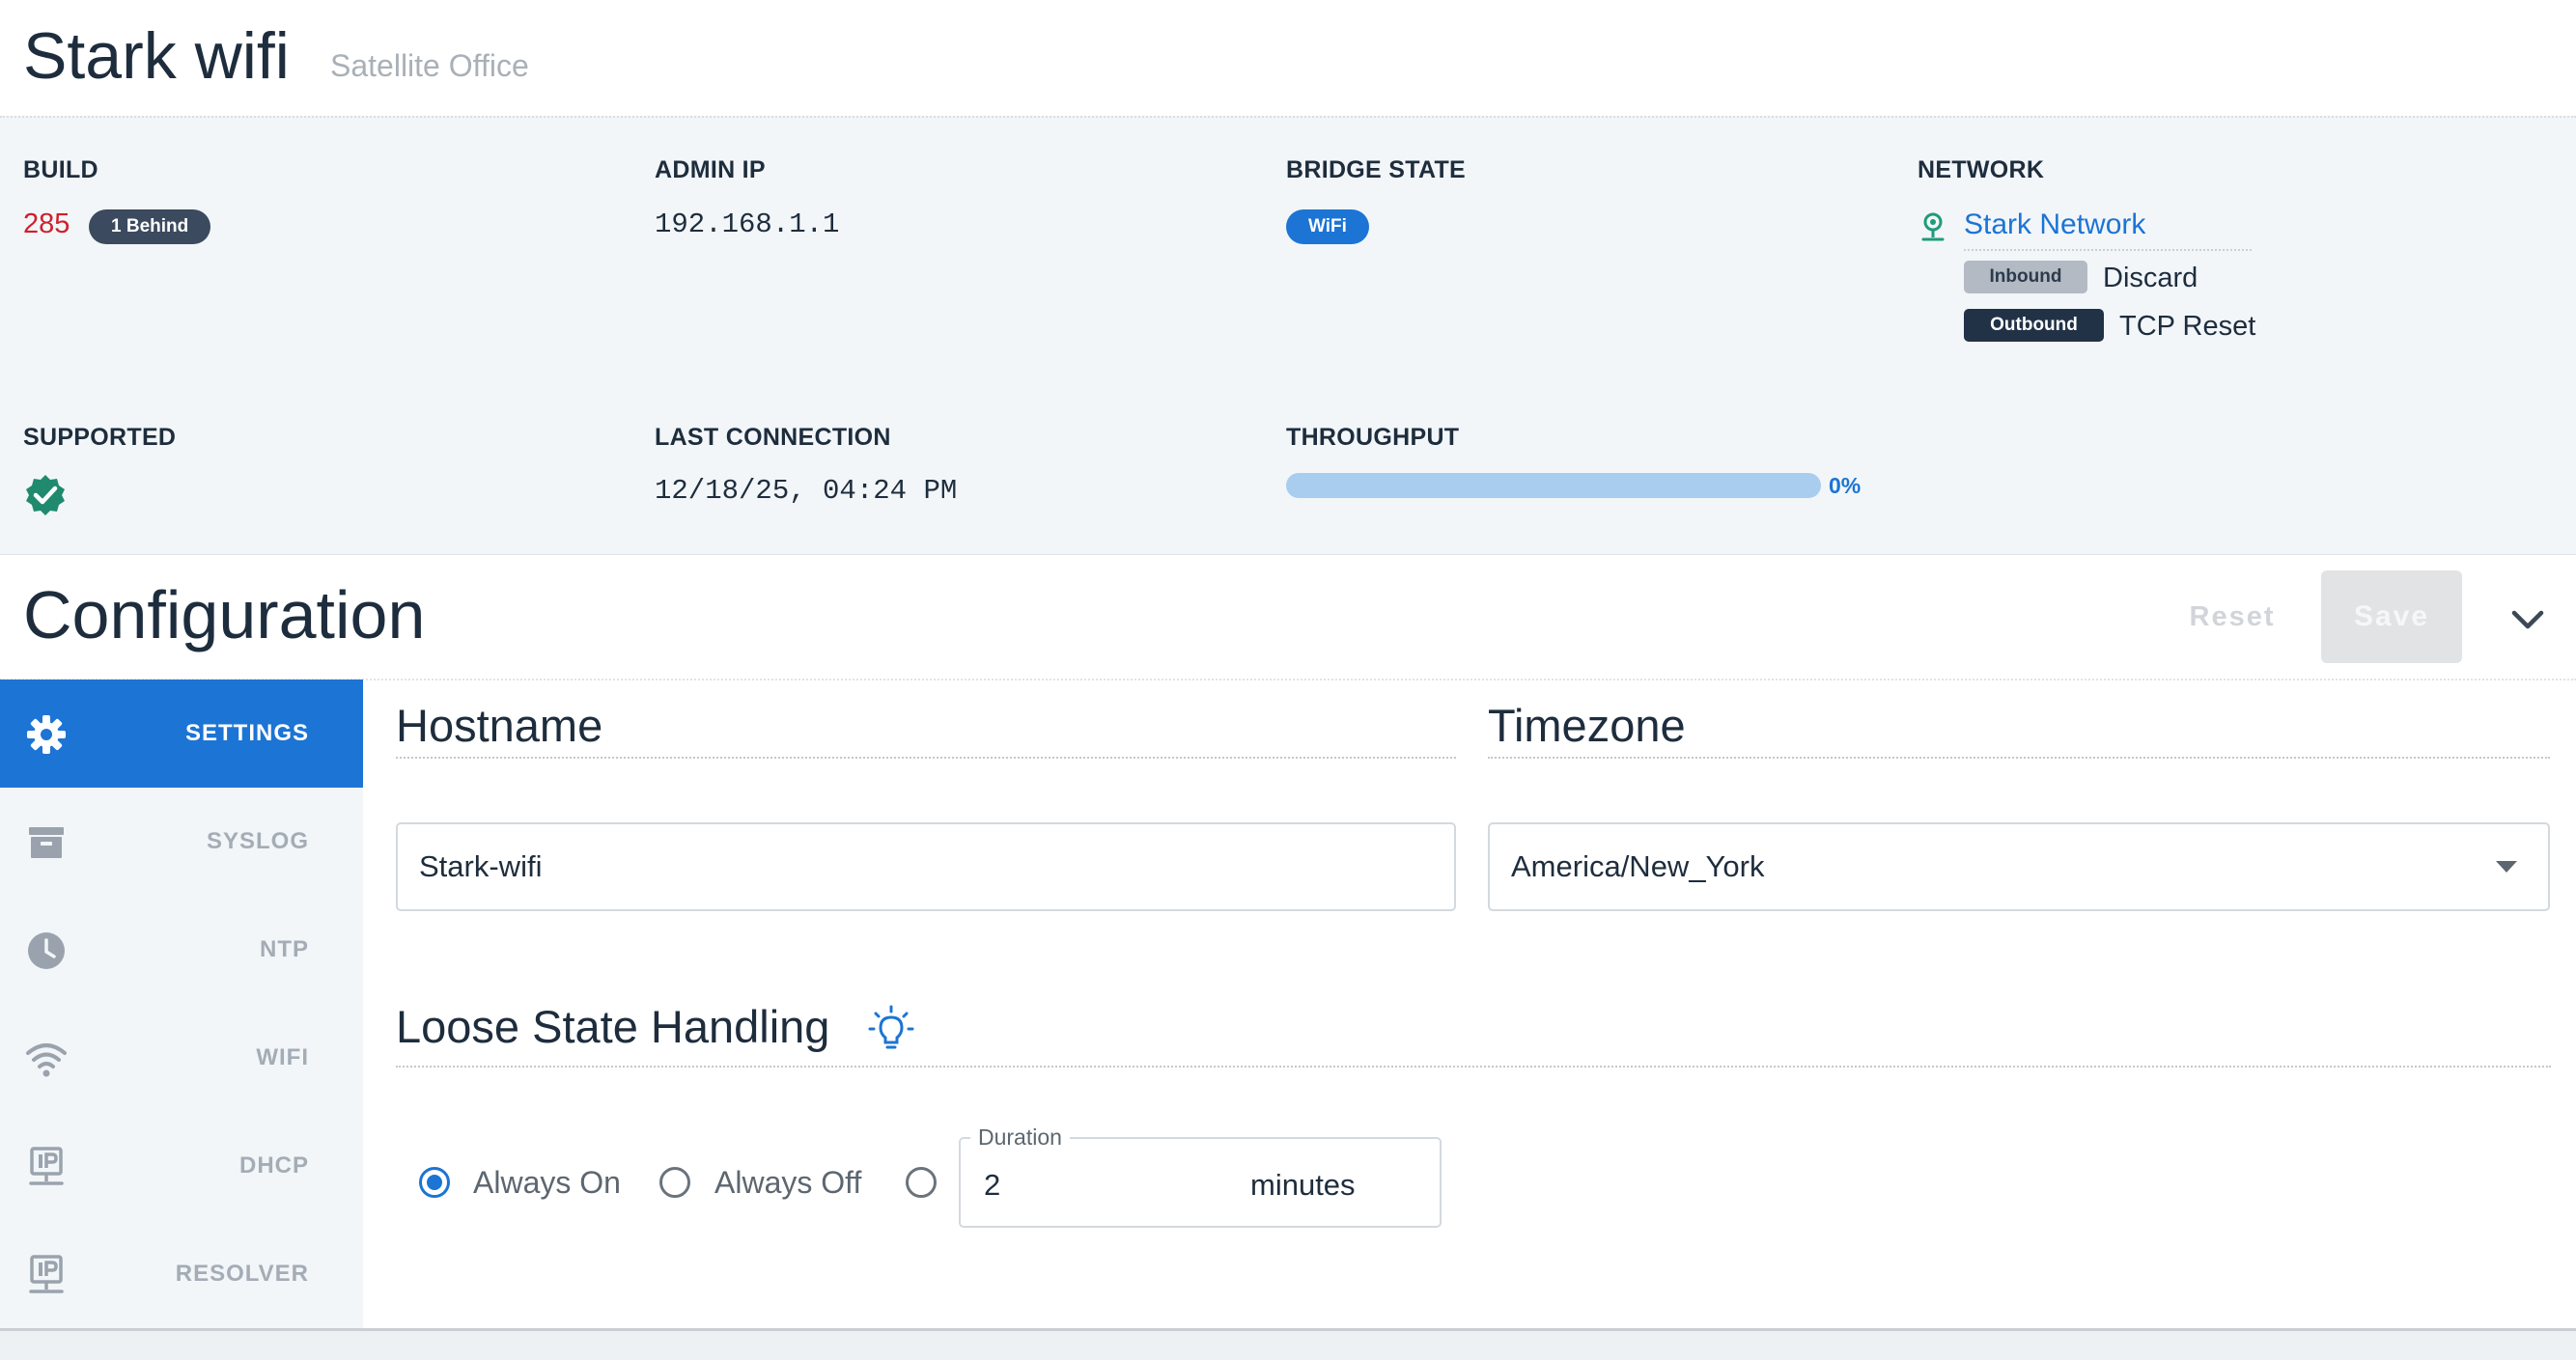 Image resolution: width=2576 pixels, height=1360 pixels. I want to click on timezone-title: Timezone, so click(1587, 726).